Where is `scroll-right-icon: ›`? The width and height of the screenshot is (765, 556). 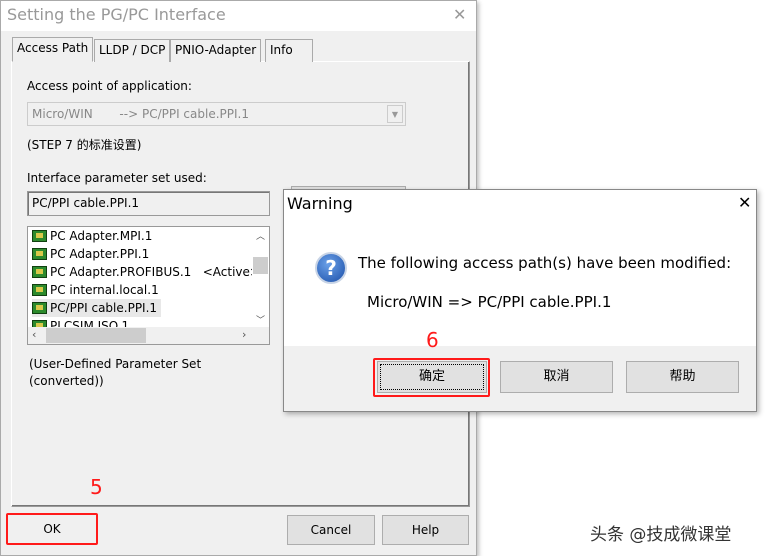
scroll-right-icon: › is located at coordinates (244, 334).